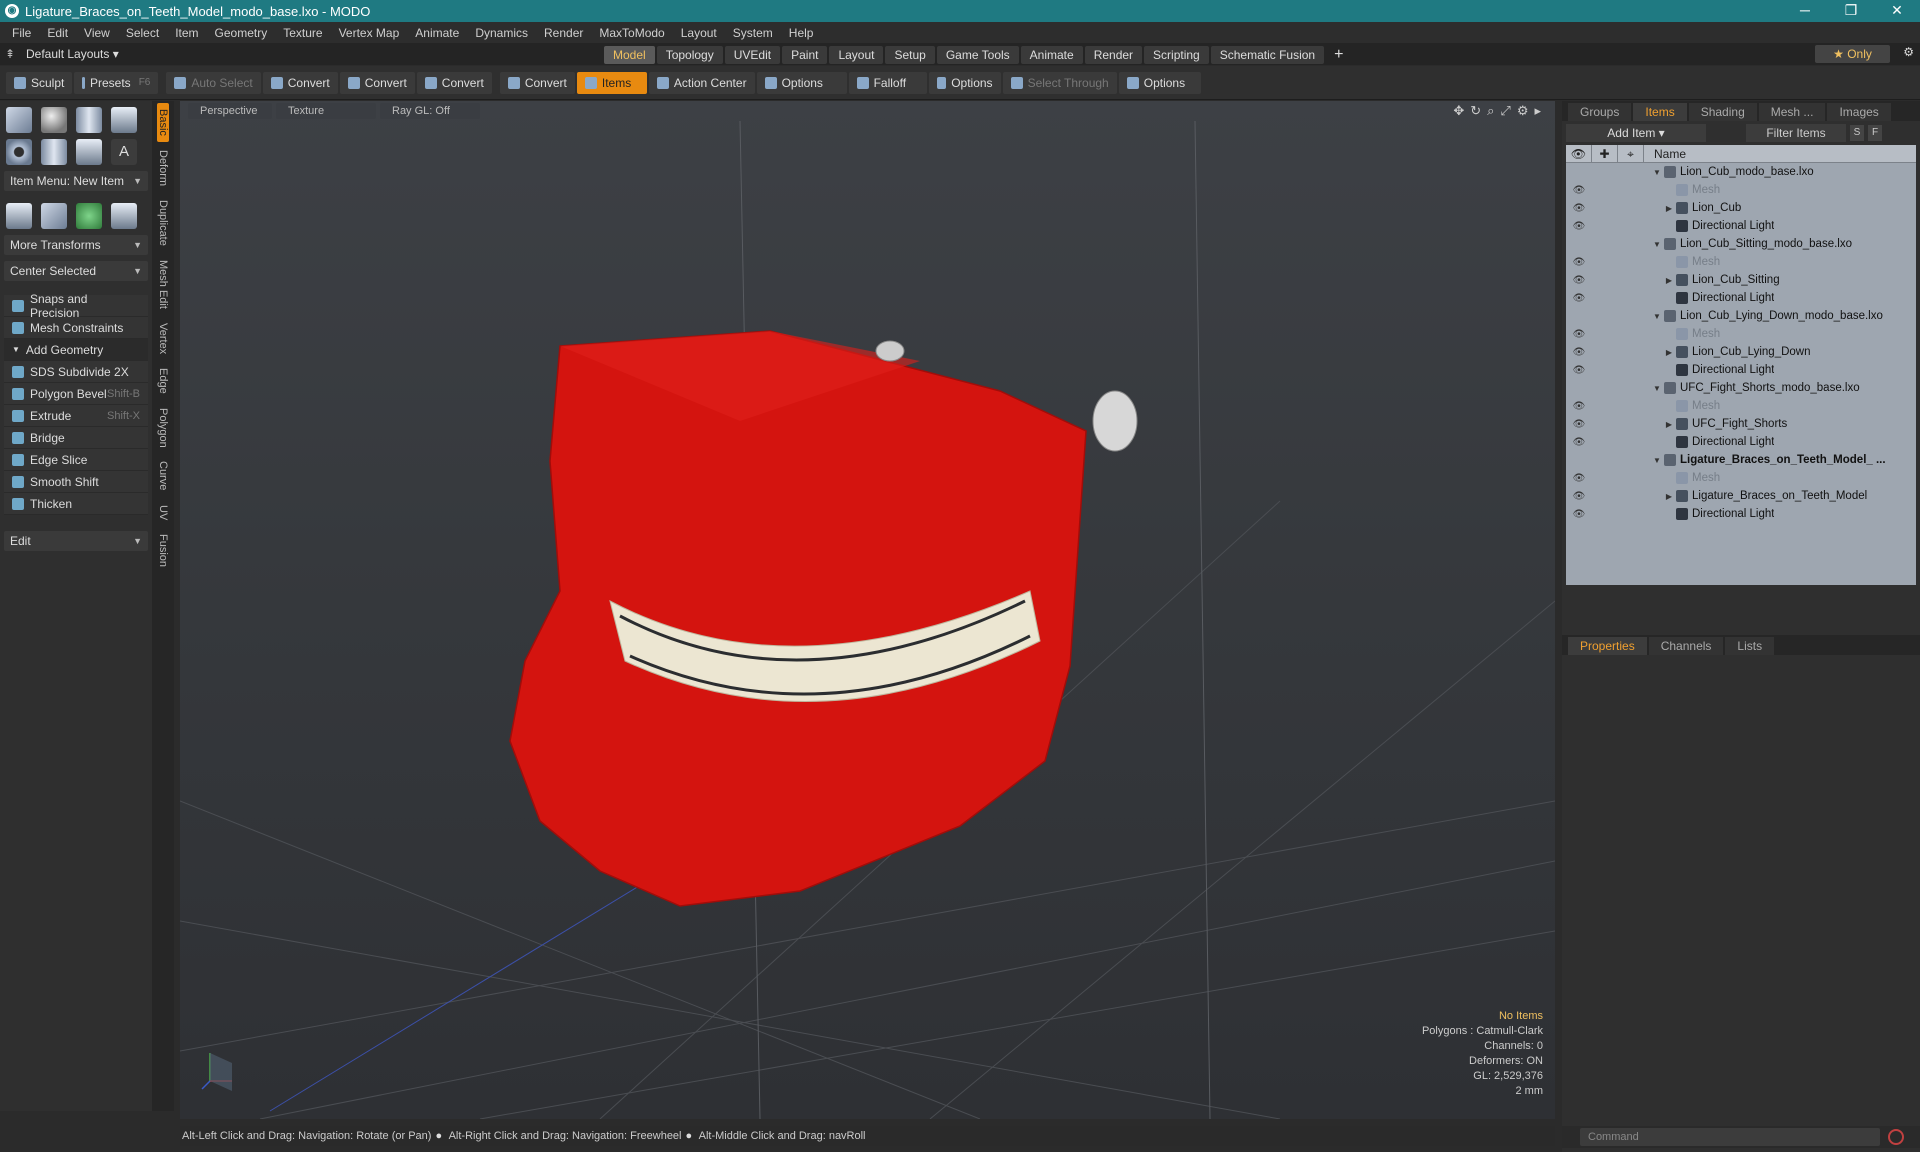 This screenshot has width=1920, height=1152. What do you see at coordinates (1741, 496) in the screenshot?
I see `tree-row: 👁 ▶ Ligature_Braces_on_Teeth_Model` at bounding box center [1741, 496].